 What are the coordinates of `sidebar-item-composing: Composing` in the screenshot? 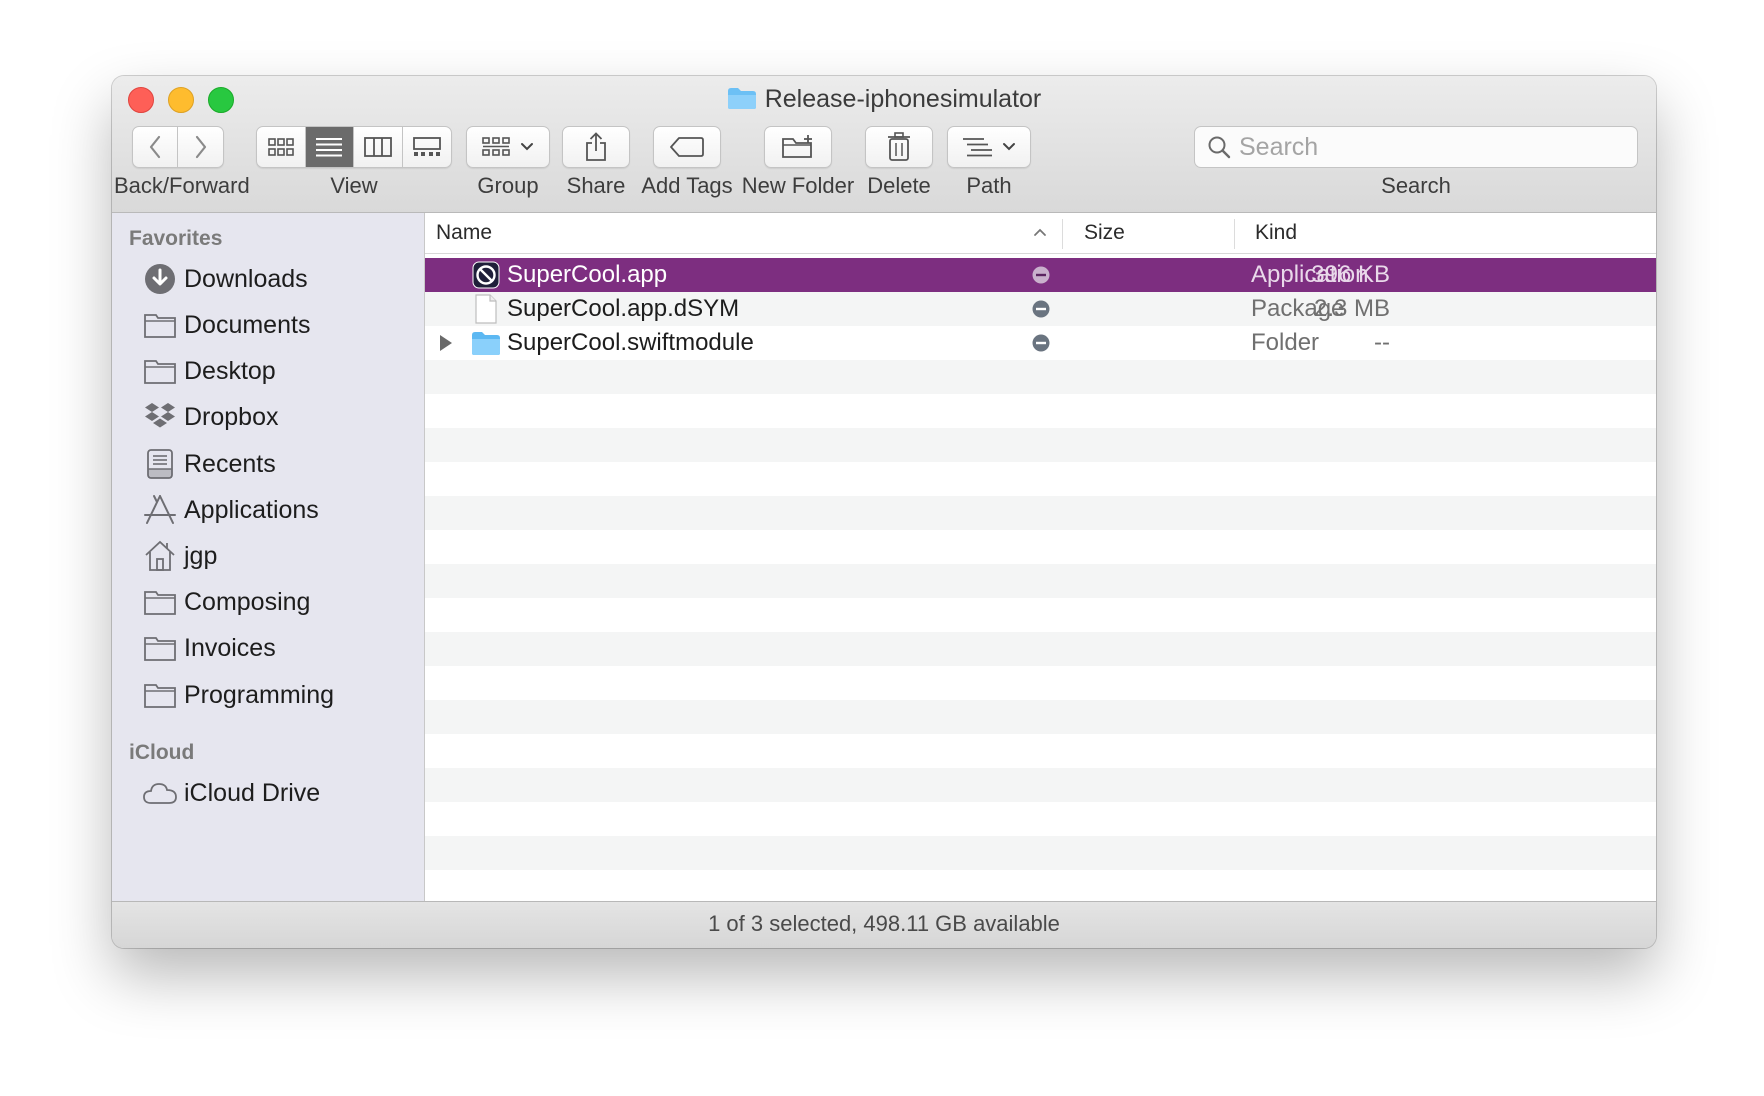 It's located at (277, 602).